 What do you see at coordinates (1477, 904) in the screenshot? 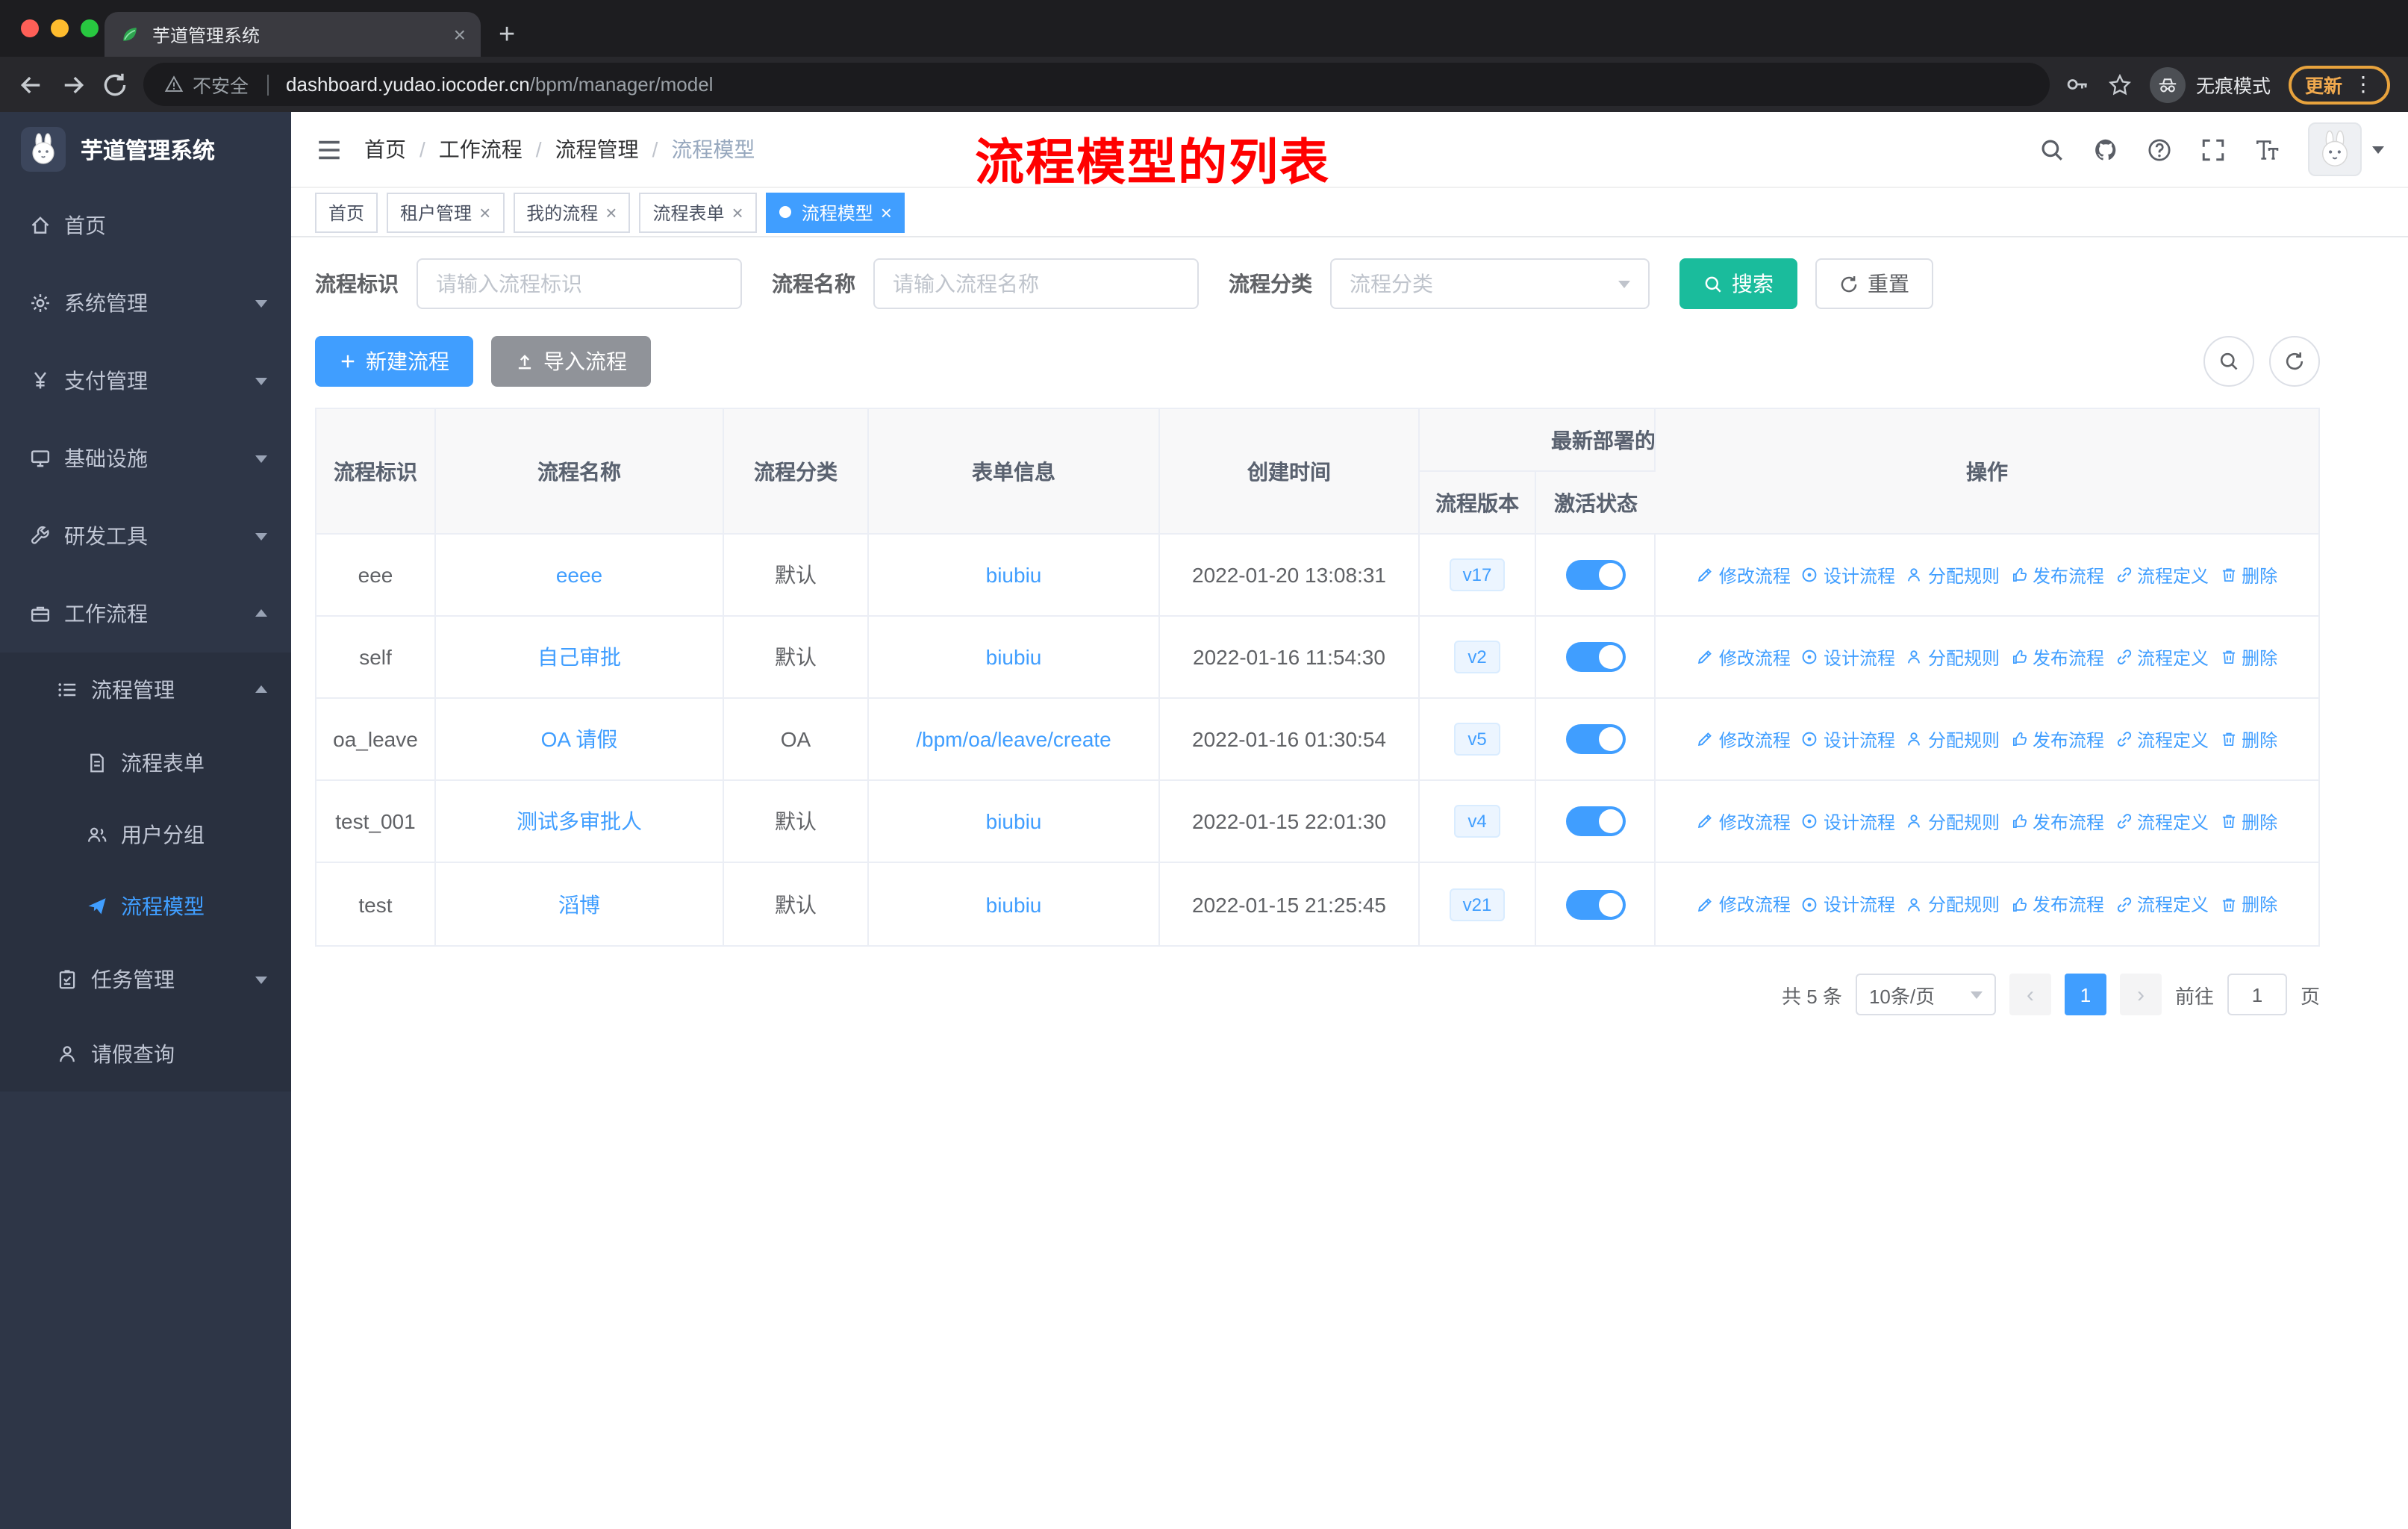
I see `version-badge: v21` at bounding box center [1477, 904].